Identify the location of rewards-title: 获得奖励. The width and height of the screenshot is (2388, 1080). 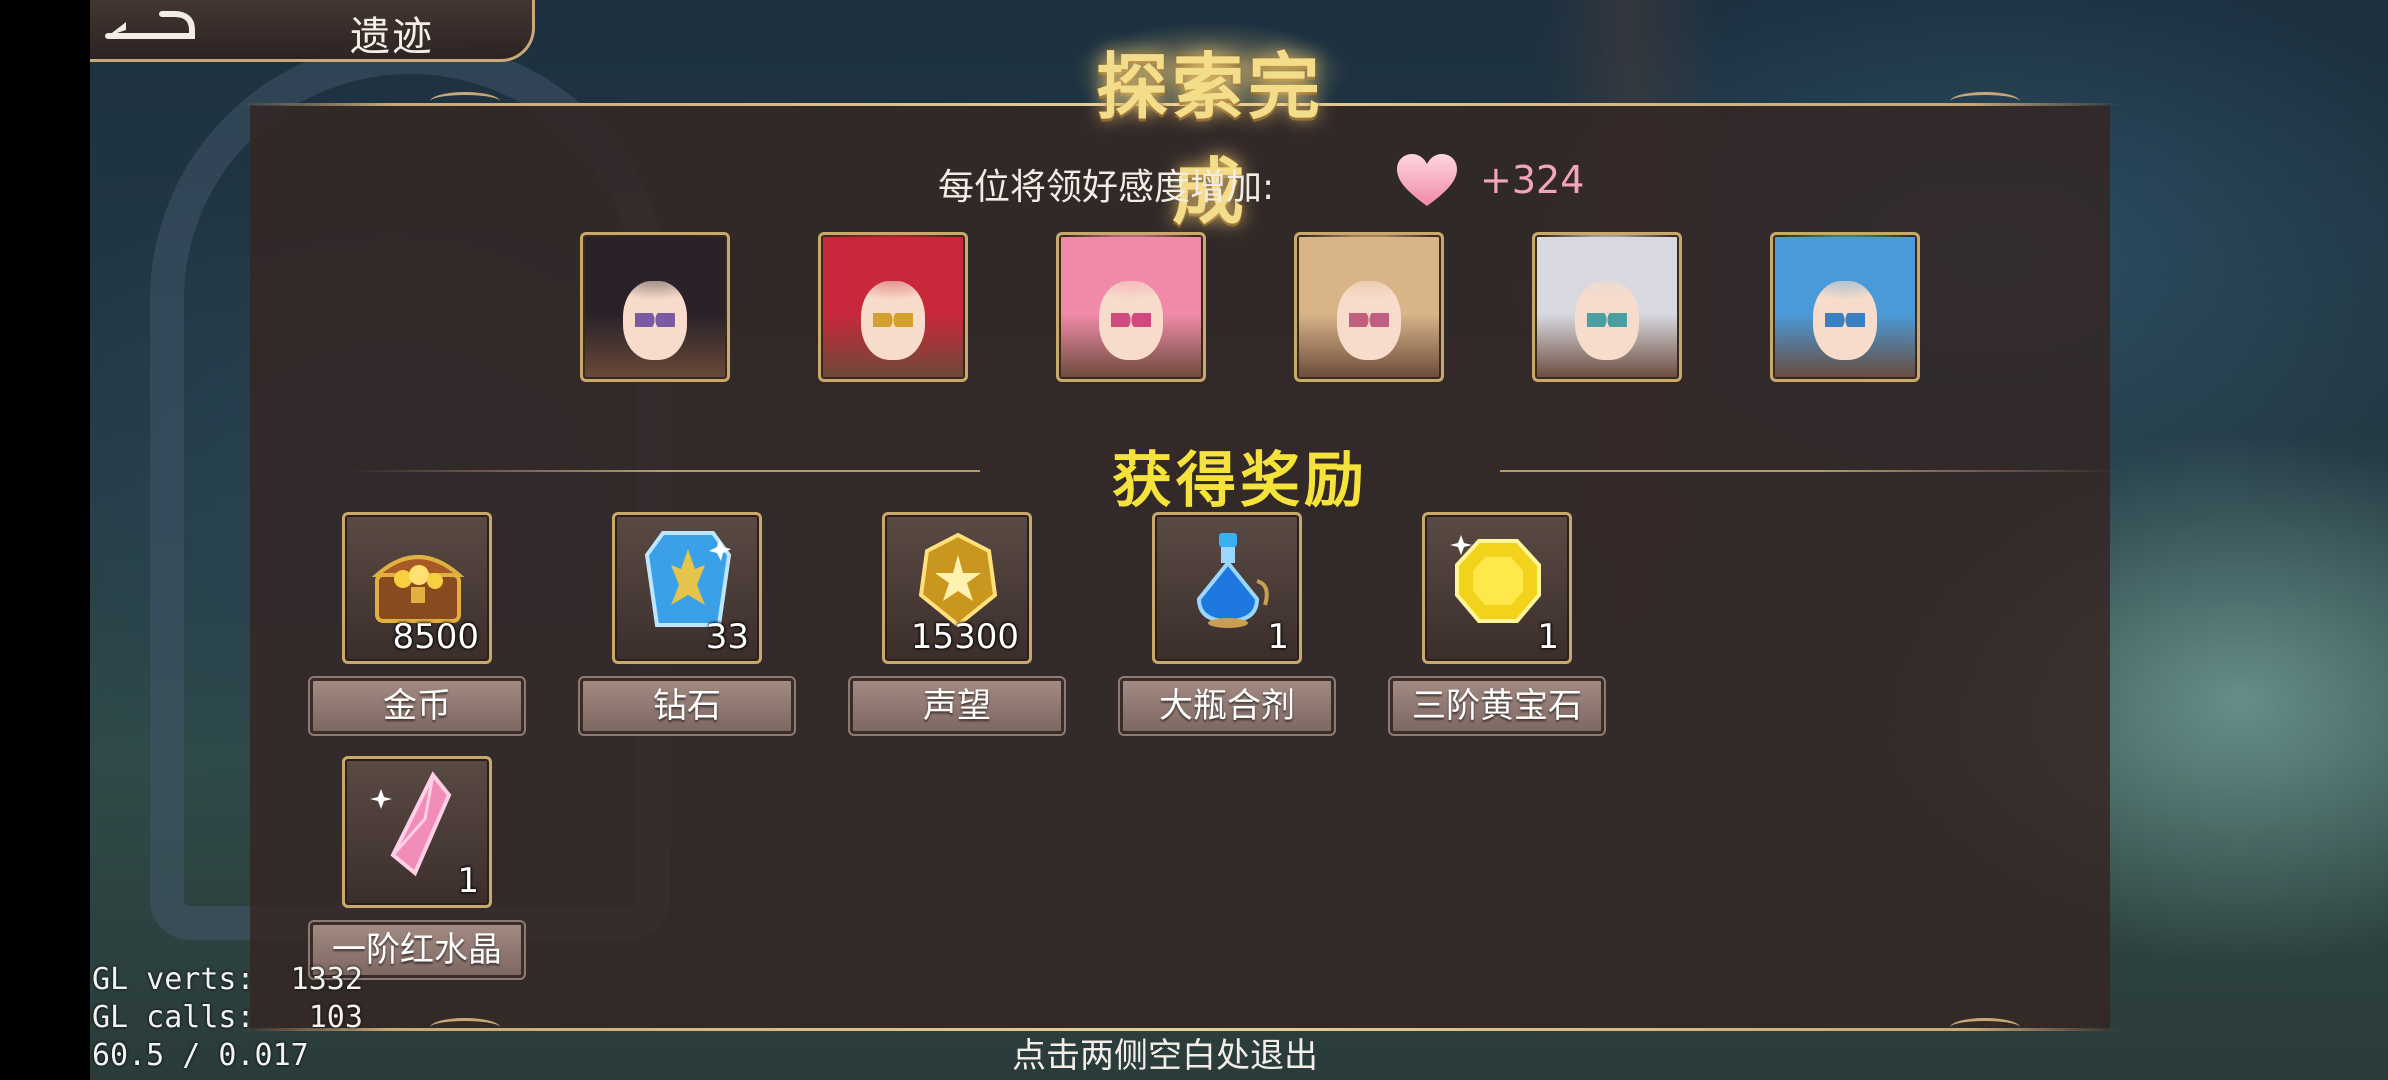
(1240, 481).